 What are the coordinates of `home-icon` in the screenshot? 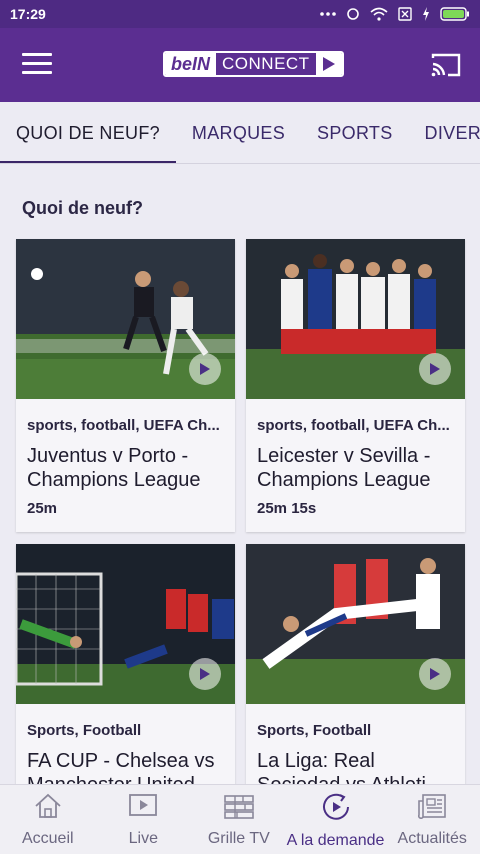 It's located at (48, 808).